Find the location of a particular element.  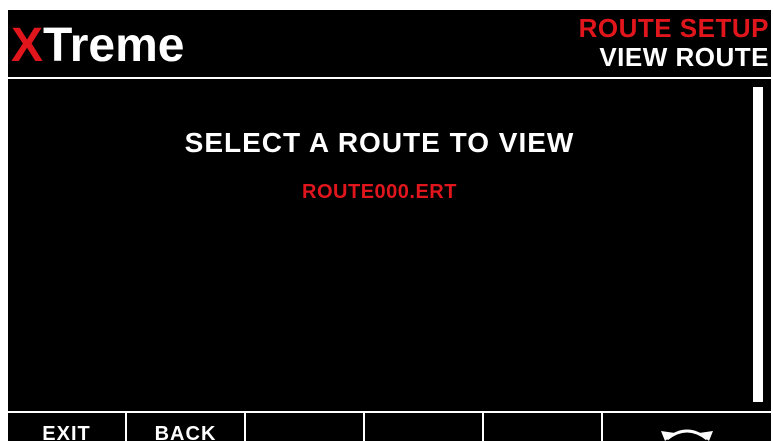

softkey-bar: EXIT BACK is located at coordinates (389, 426).